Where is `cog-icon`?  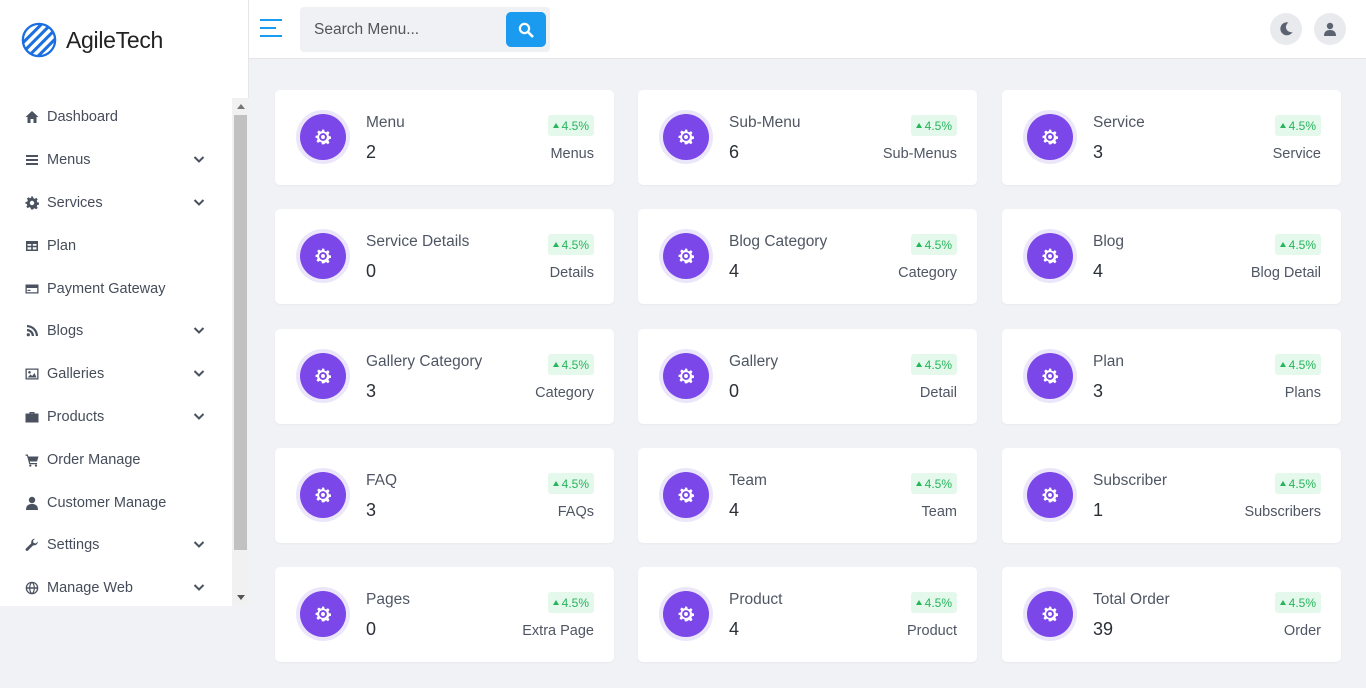
cog-icon is located at coordinates (32, 203).